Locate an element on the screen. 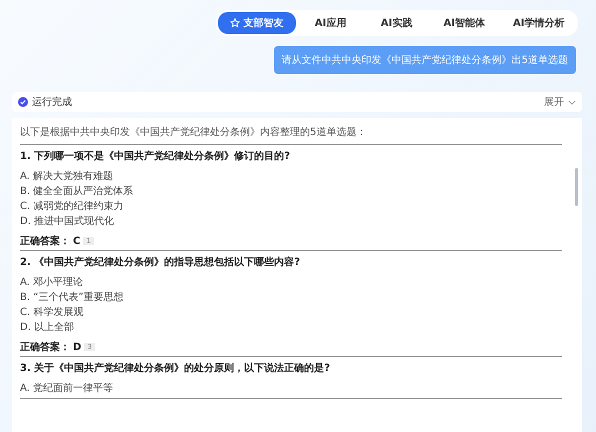  answer-option: D. 推进中国式现代化 is located at coordinates (291, 221).